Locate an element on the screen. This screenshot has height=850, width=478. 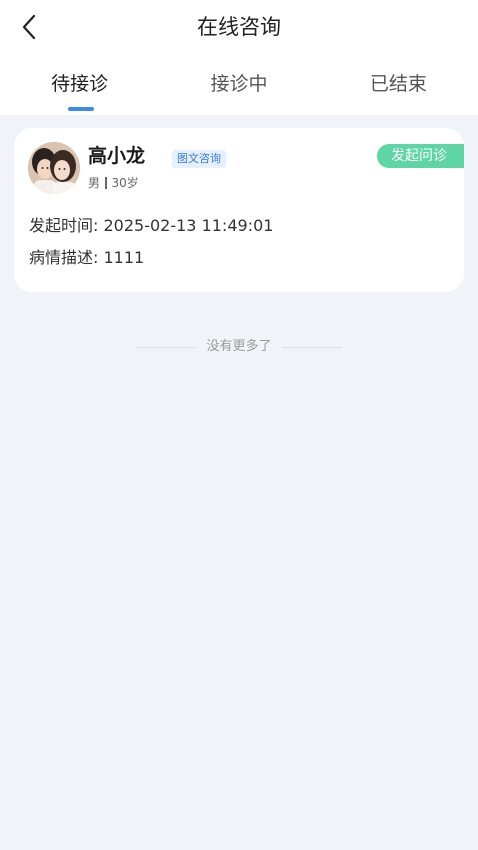
tab-in-progress: 接诊中 is located at coordinates (238, 86).